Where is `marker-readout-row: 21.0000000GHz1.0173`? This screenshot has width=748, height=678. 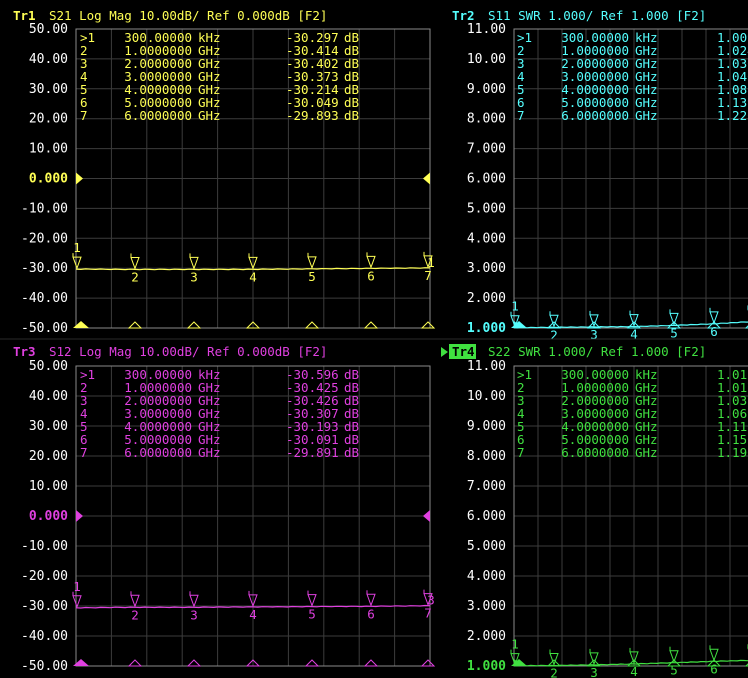 marker-readout-row: 21.0000000GHz1.0173 is located at coordinates (632, 387).